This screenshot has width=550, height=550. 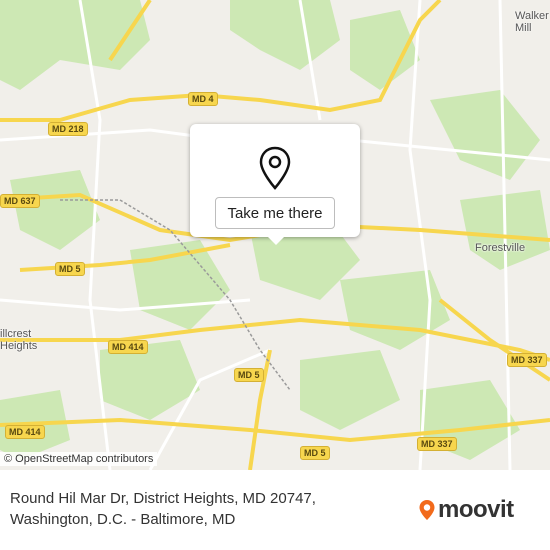 I want to click on moovit-logo: moovit, so click(x=466, y=510).